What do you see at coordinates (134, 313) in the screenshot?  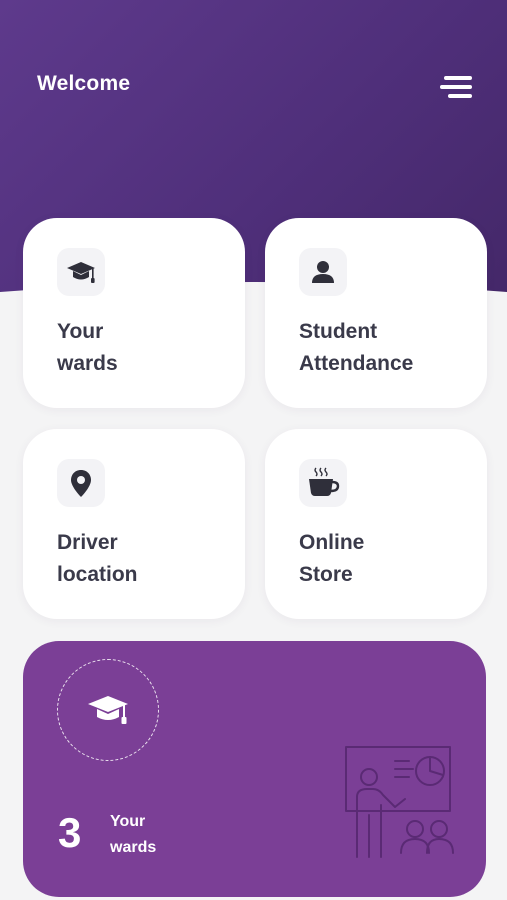 I see `tile-your-wards: Your wards` at bounding box center [134, 313].